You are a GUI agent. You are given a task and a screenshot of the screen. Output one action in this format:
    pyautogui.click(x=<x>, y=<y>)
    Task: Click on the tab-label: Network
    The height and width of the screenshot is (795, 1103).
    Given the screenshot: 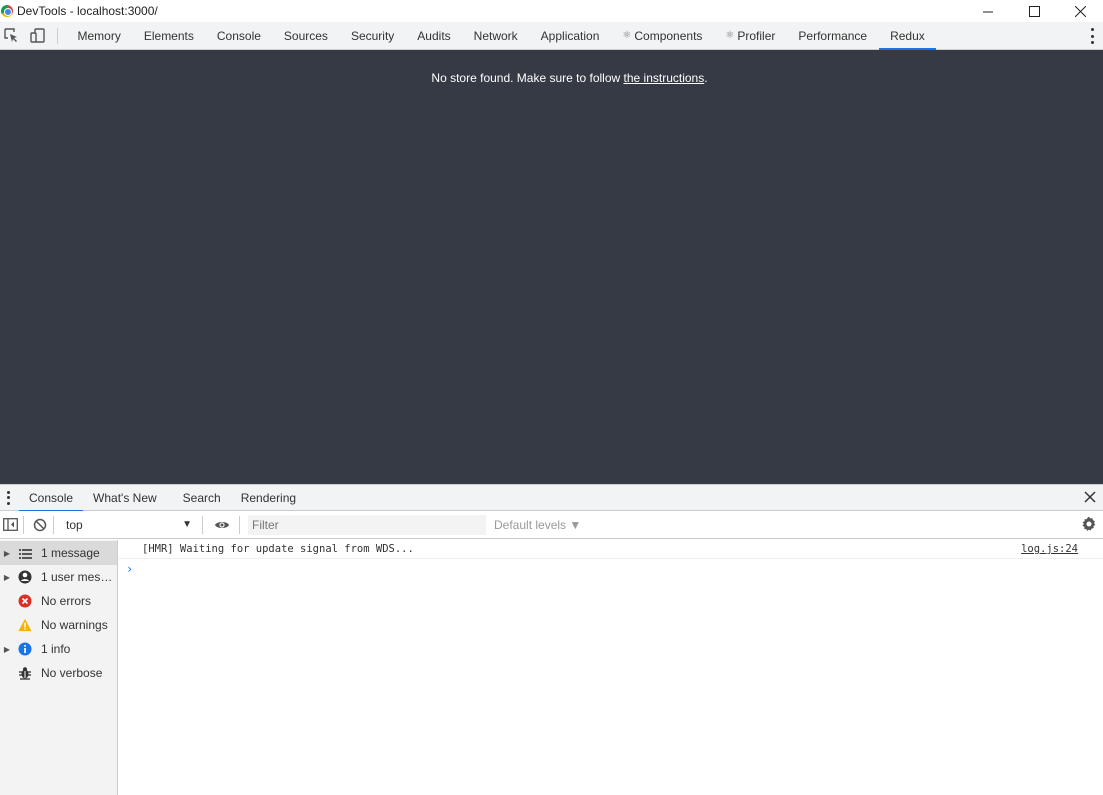 What is the action you would take?
    pyautogui.click(x=495, y=35)
    